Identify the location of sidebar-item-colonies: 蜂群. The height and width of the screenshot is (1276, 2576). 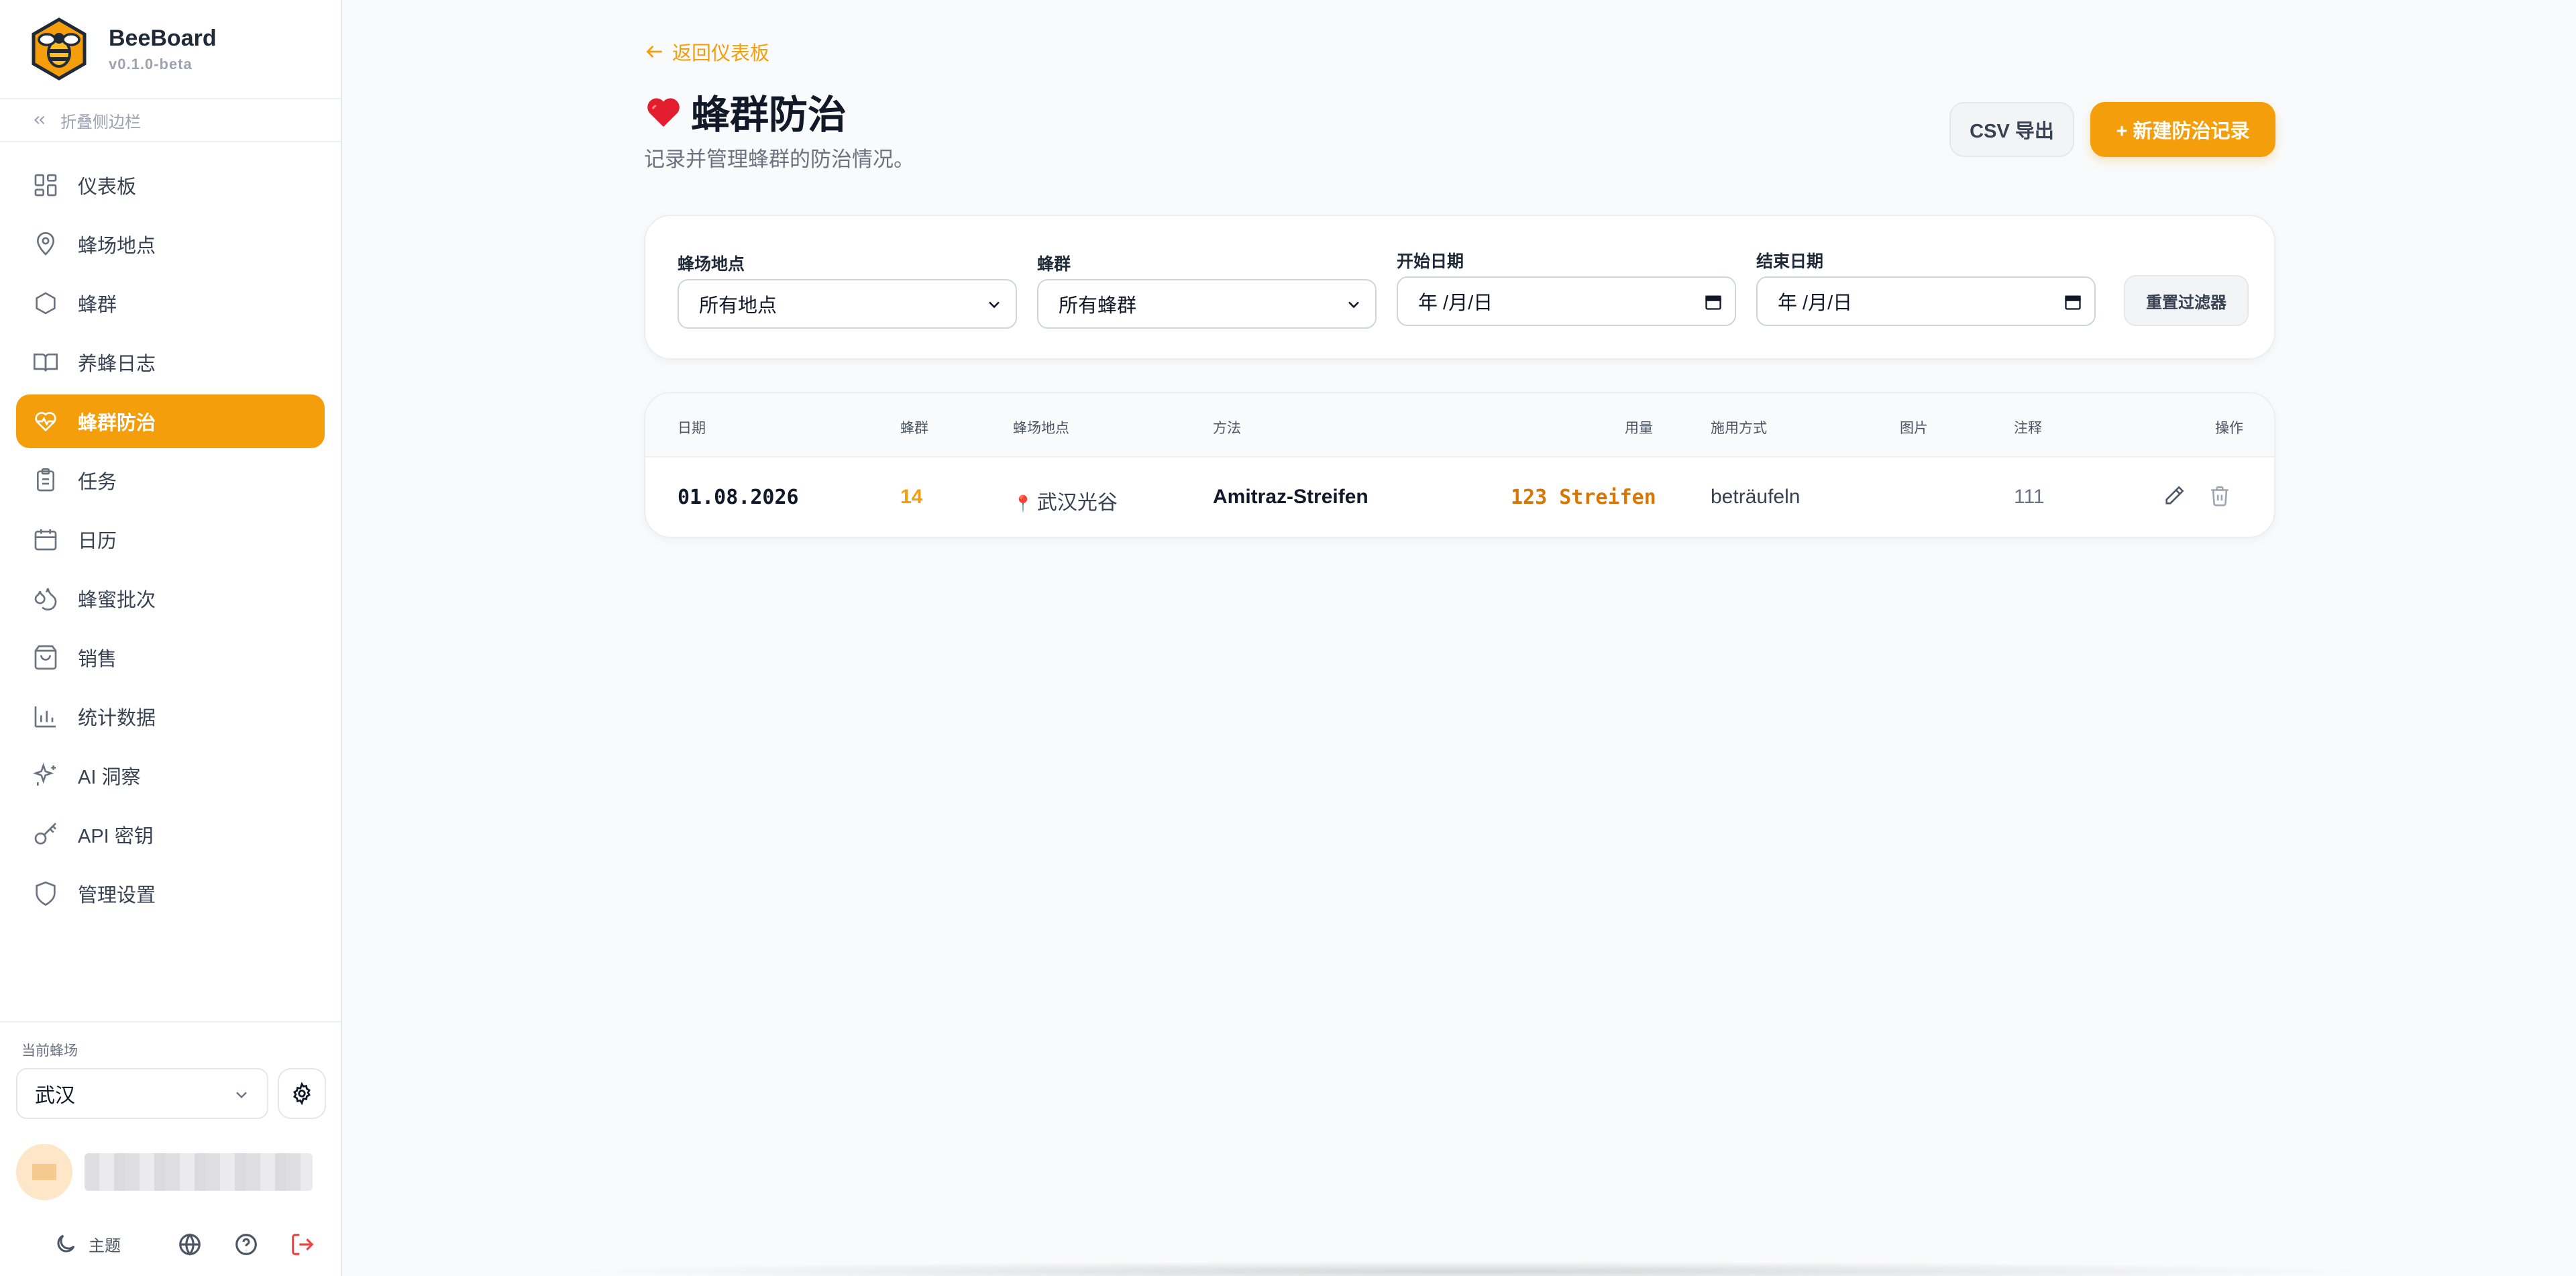
(170, 303).